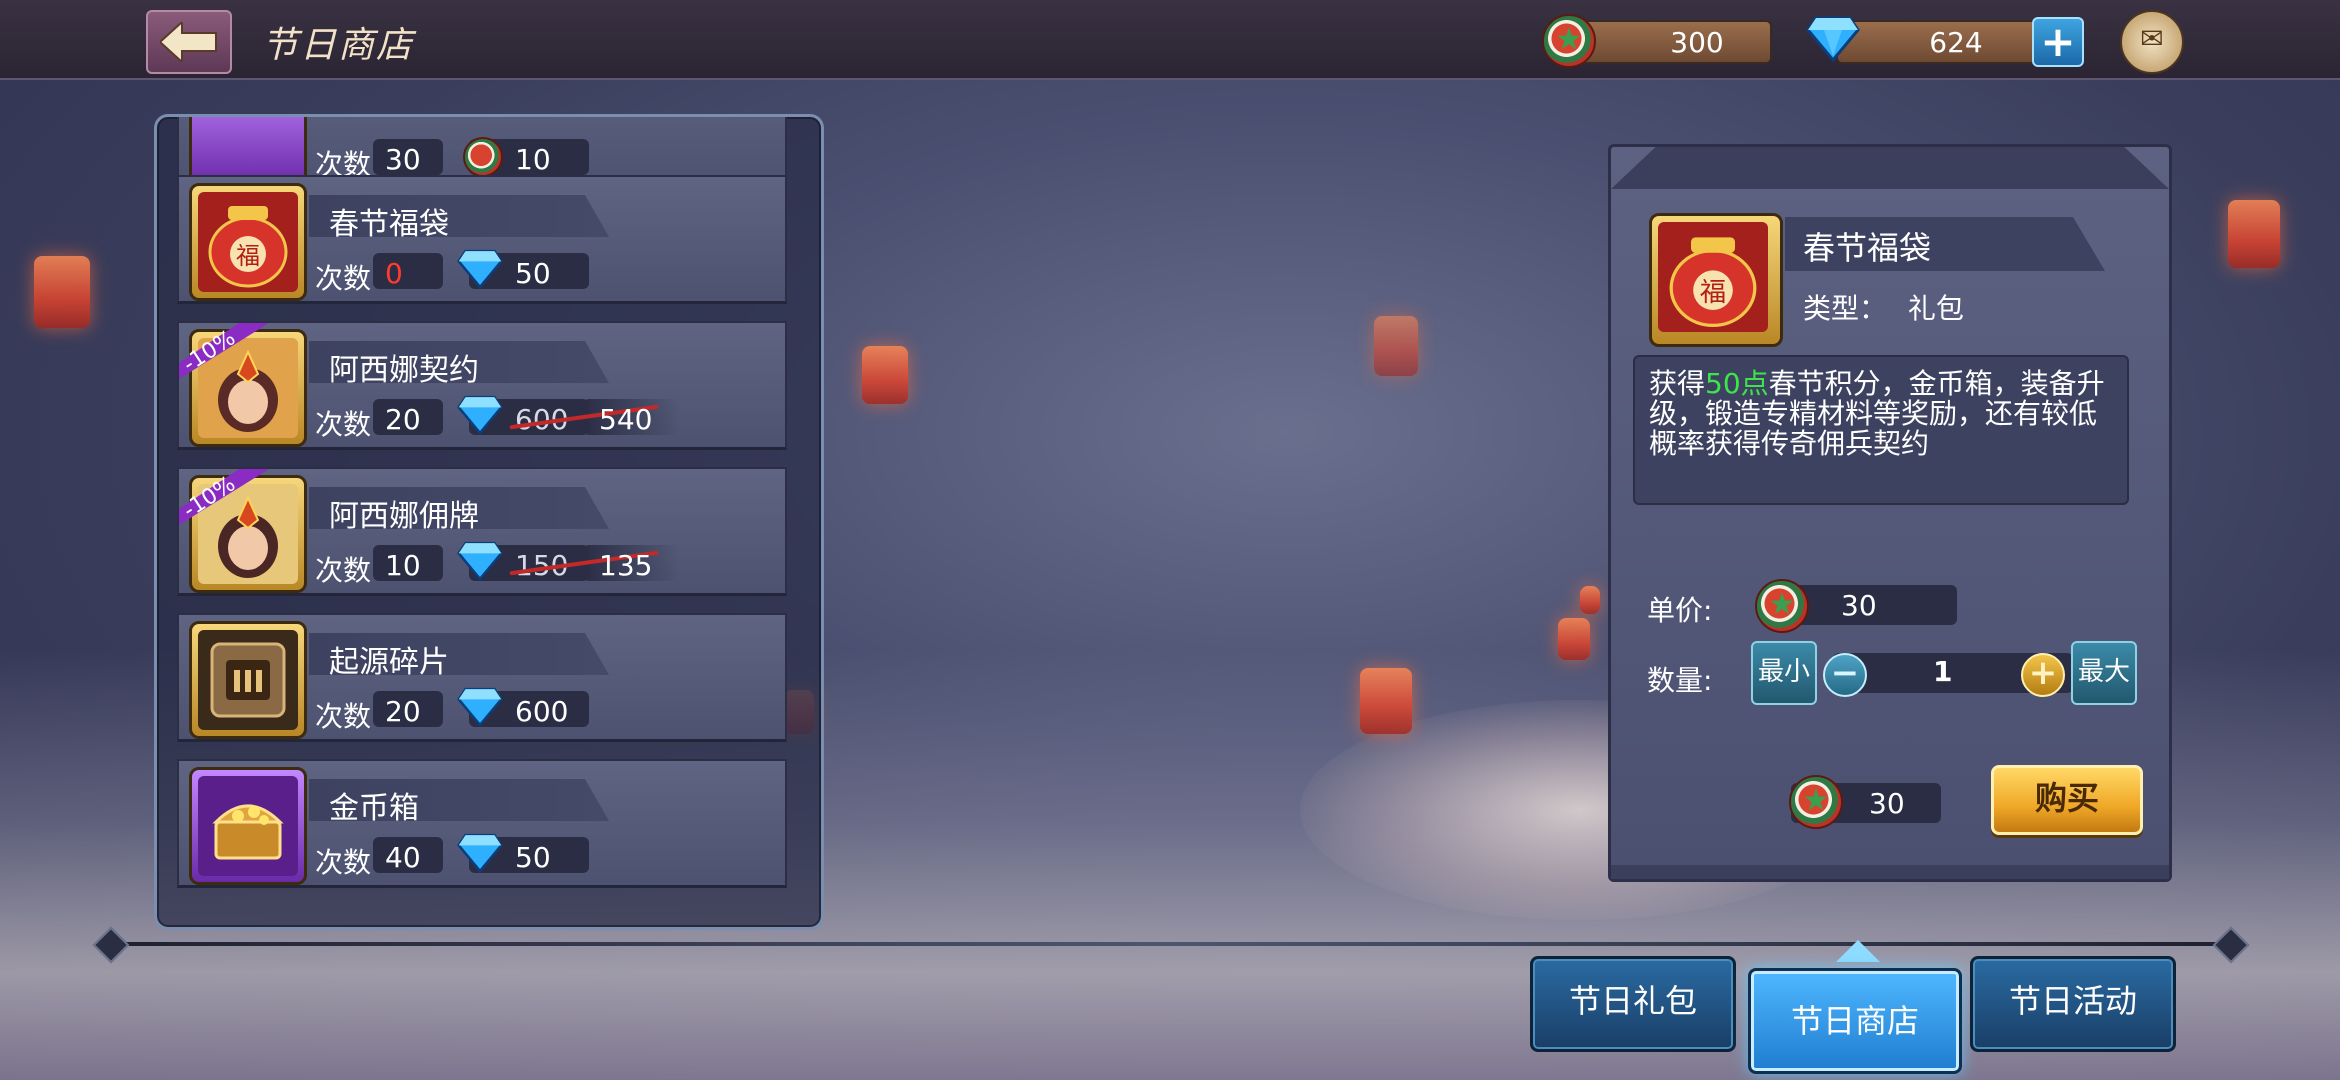 This screenshot has width=2340, height=1080. Describe the element at coordinates (1662, 41) in the screenshot. I see `festival-points-counter: ★ 300` at that location.